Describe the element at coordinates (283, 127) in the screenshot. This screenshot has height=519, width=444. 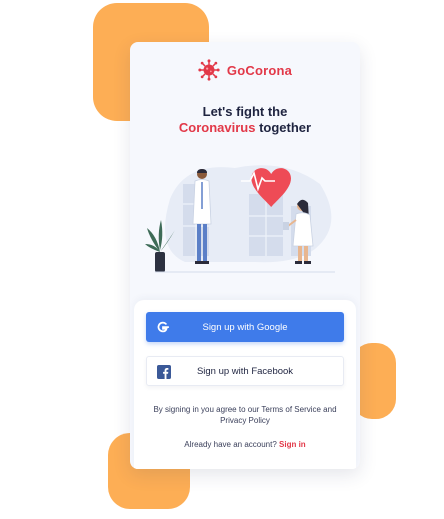
I see `headline-rest: together` at that location.